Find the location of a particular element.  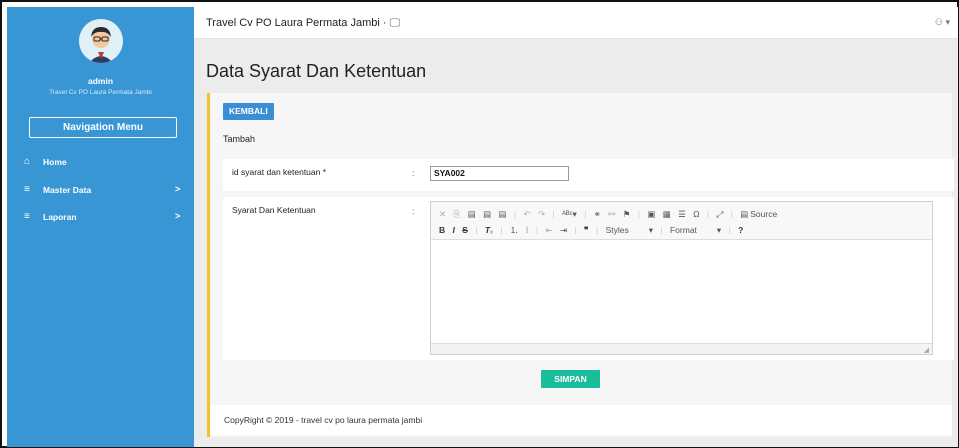

numbered-list-icon: ⒈ is located at coordinates (514, 230).